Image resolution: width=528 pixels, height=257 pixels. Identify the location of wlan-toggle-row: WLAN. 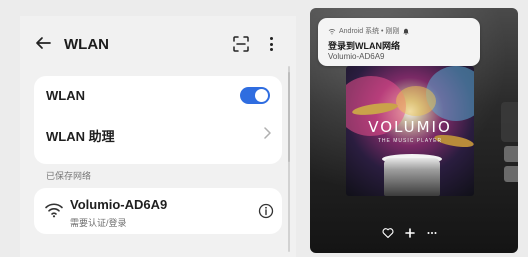
(158, 95).